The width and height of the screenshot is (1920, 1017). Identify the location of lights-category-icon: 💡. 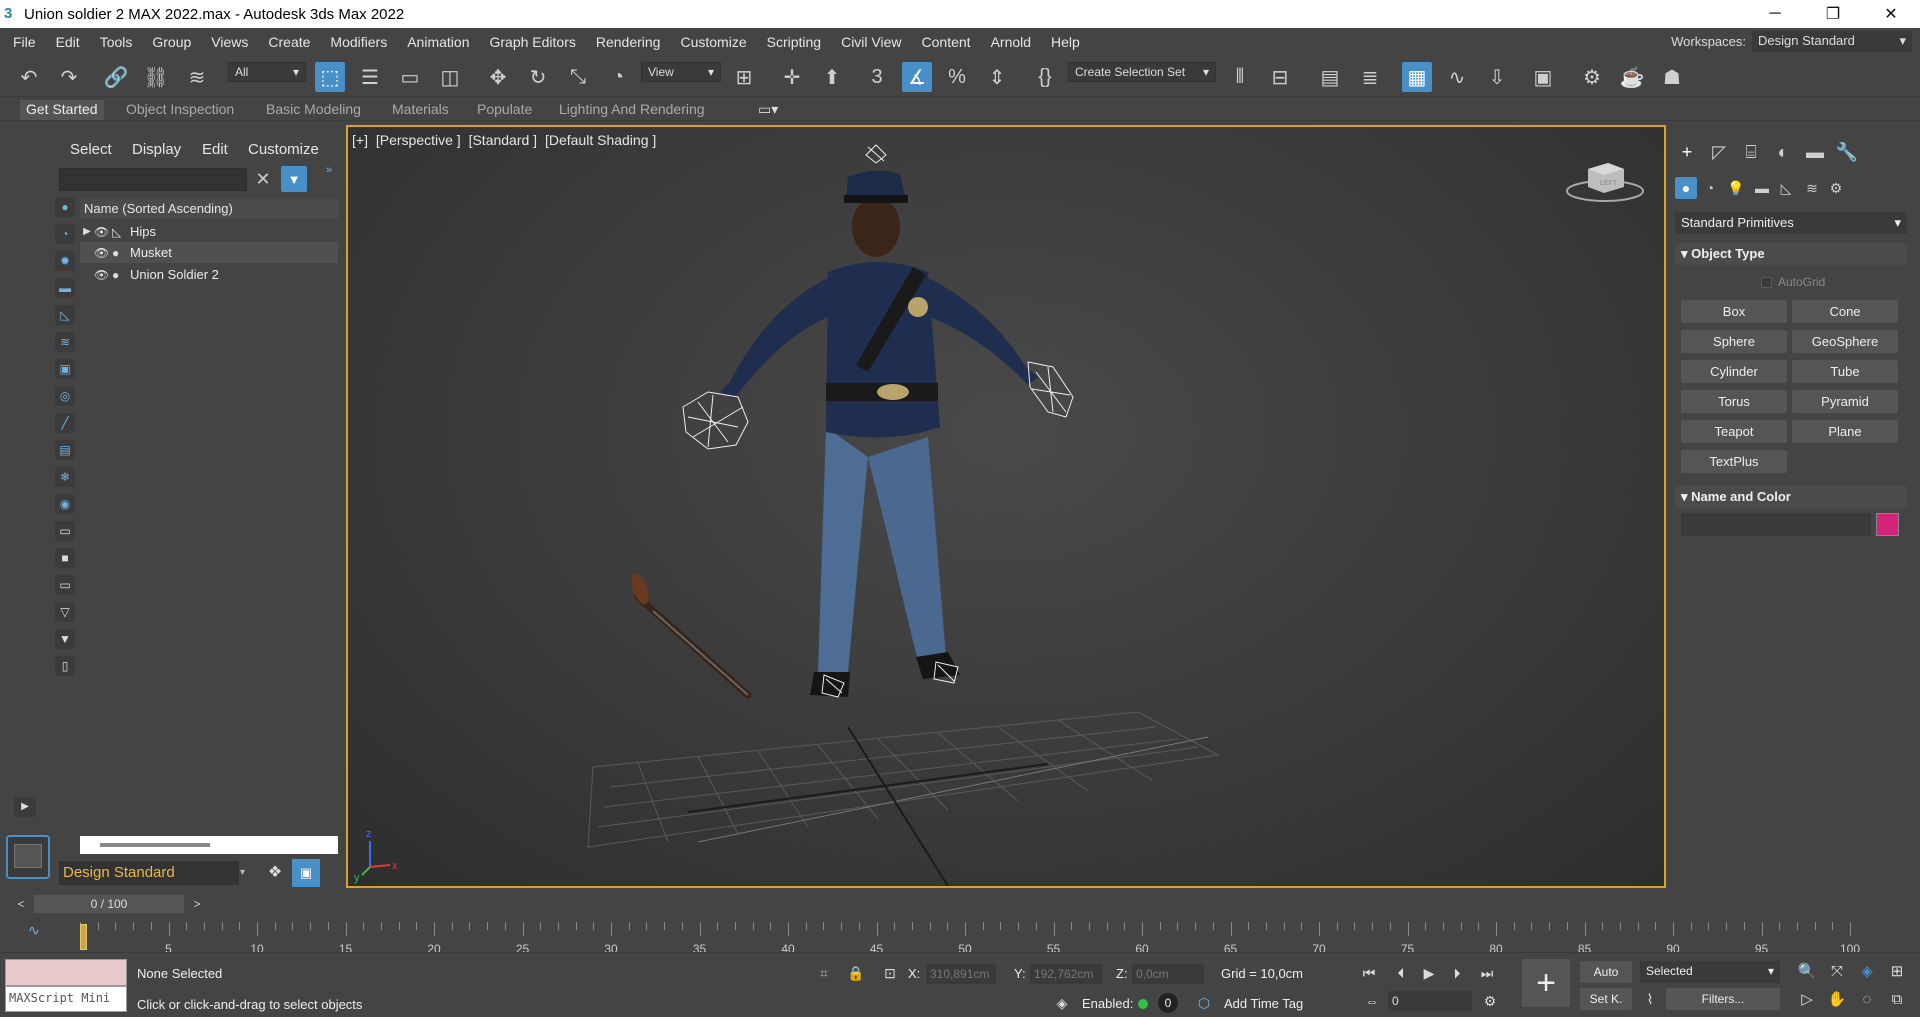
(1736, 188).